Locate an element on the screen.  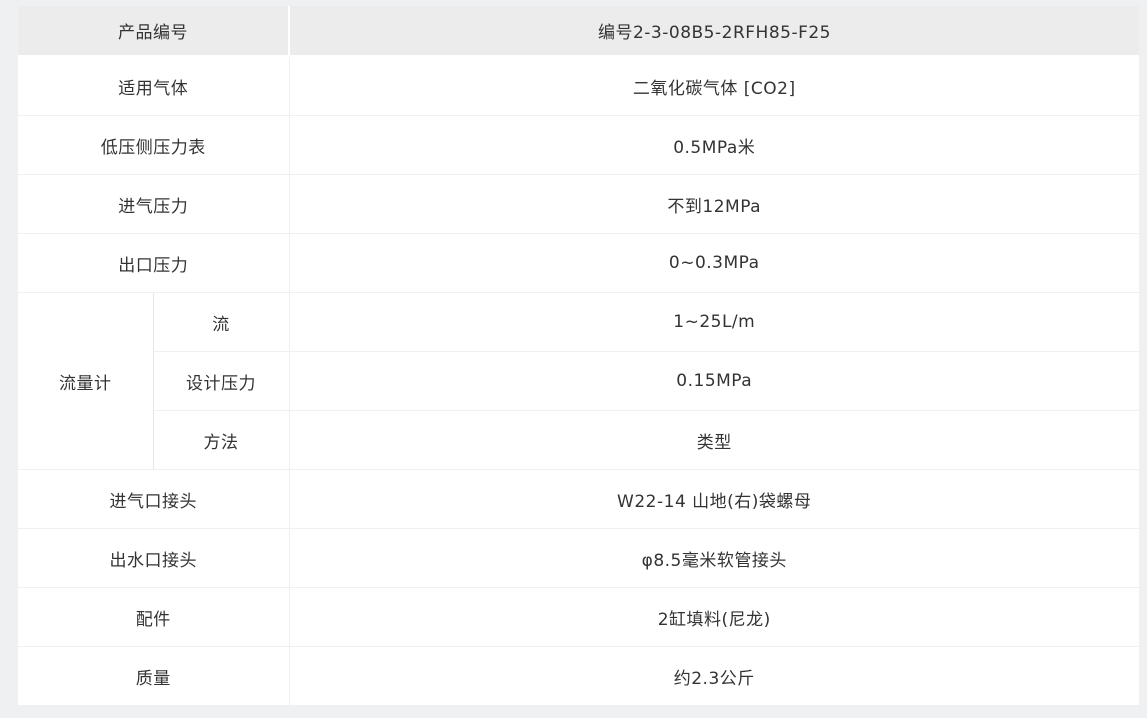
table-row: 进气压力 不到12MPa is located at coordinates (578, 204).